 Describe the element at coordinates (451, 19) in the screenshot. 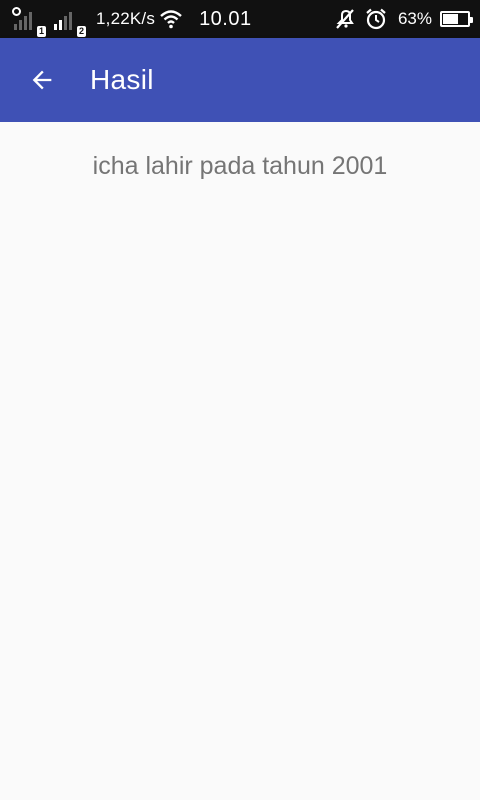

I see `battery-level-fill` at that location.